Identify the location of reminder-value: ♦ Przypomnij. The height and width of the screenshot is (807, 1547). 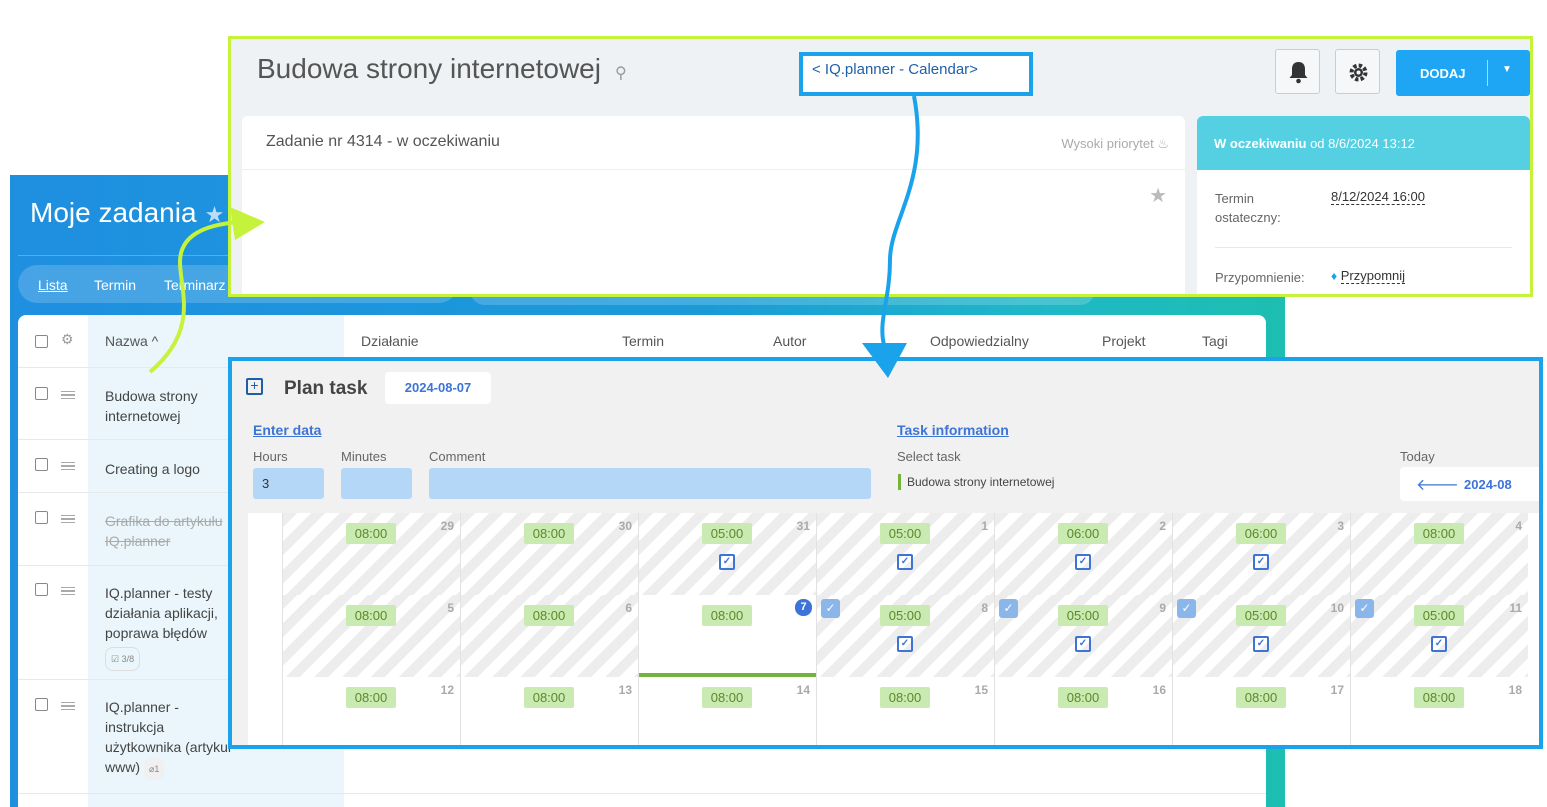
(1368, 276).